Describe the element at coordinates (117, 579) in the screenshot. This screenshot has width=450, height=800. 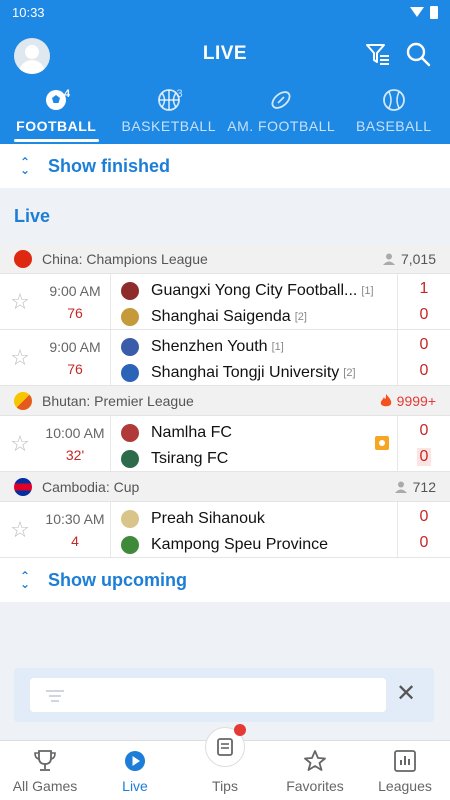
I see `show-upcoming-label: Show upcoming` at that location.